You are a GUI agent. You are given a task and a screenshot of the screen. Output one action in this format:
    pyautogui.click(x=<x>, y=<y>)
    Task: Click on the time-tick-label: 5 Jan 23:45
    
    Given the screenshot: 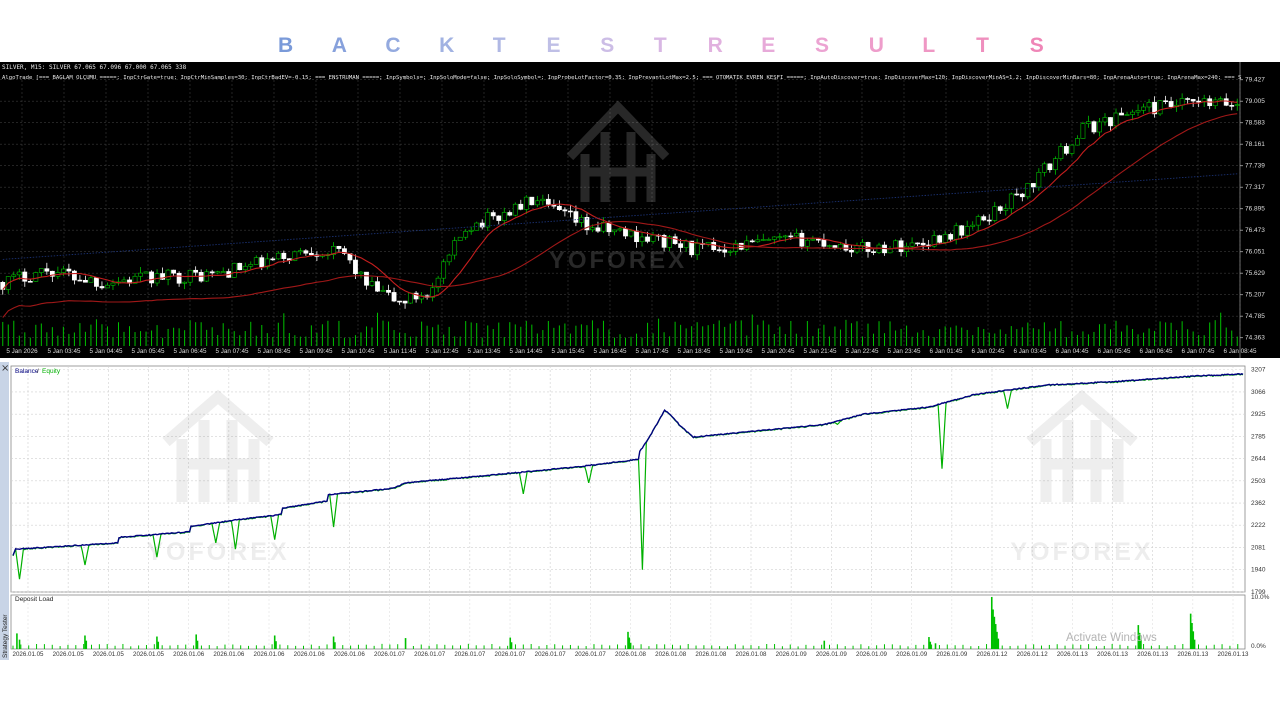 What is the action you would take?
    pyautogui.click(x=904, y=351)
    